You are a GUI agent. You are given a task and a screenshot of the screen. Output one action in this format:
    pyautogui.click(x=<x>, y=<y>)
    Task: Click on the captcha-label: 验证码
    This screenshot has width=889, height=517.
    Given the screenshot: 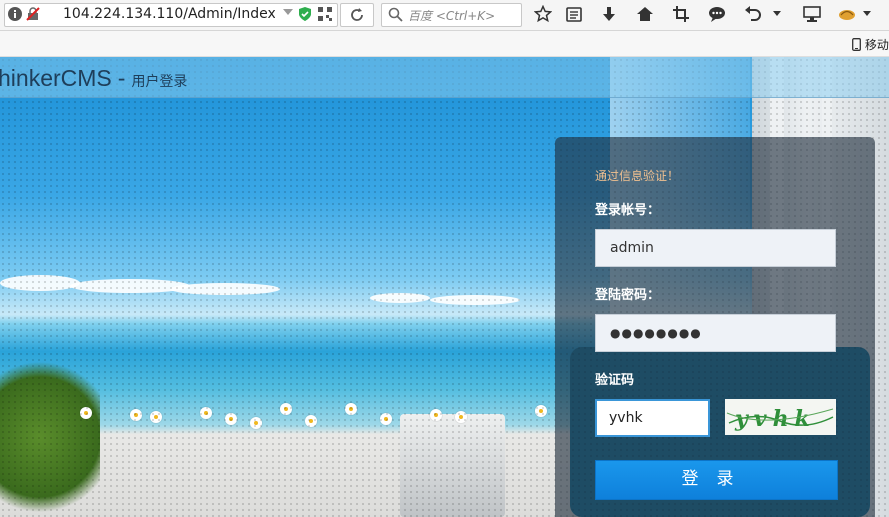 What is the action you would take?
    pyautogui.click(x=615, y=380)
    